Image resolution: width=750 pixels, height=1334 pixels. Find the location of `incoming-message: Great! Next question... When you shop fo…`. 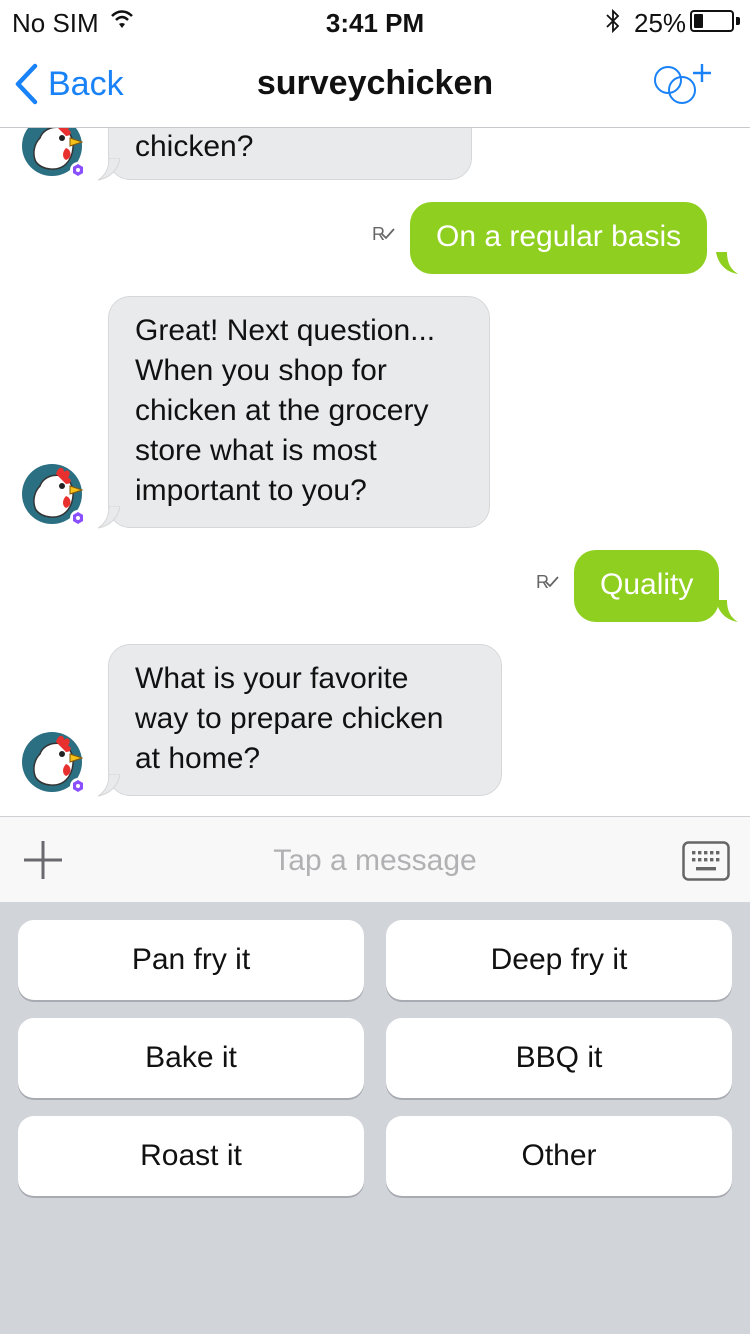

incoming-message: Great! Next question... When you shop fo… is located at coordinates (299, 412).